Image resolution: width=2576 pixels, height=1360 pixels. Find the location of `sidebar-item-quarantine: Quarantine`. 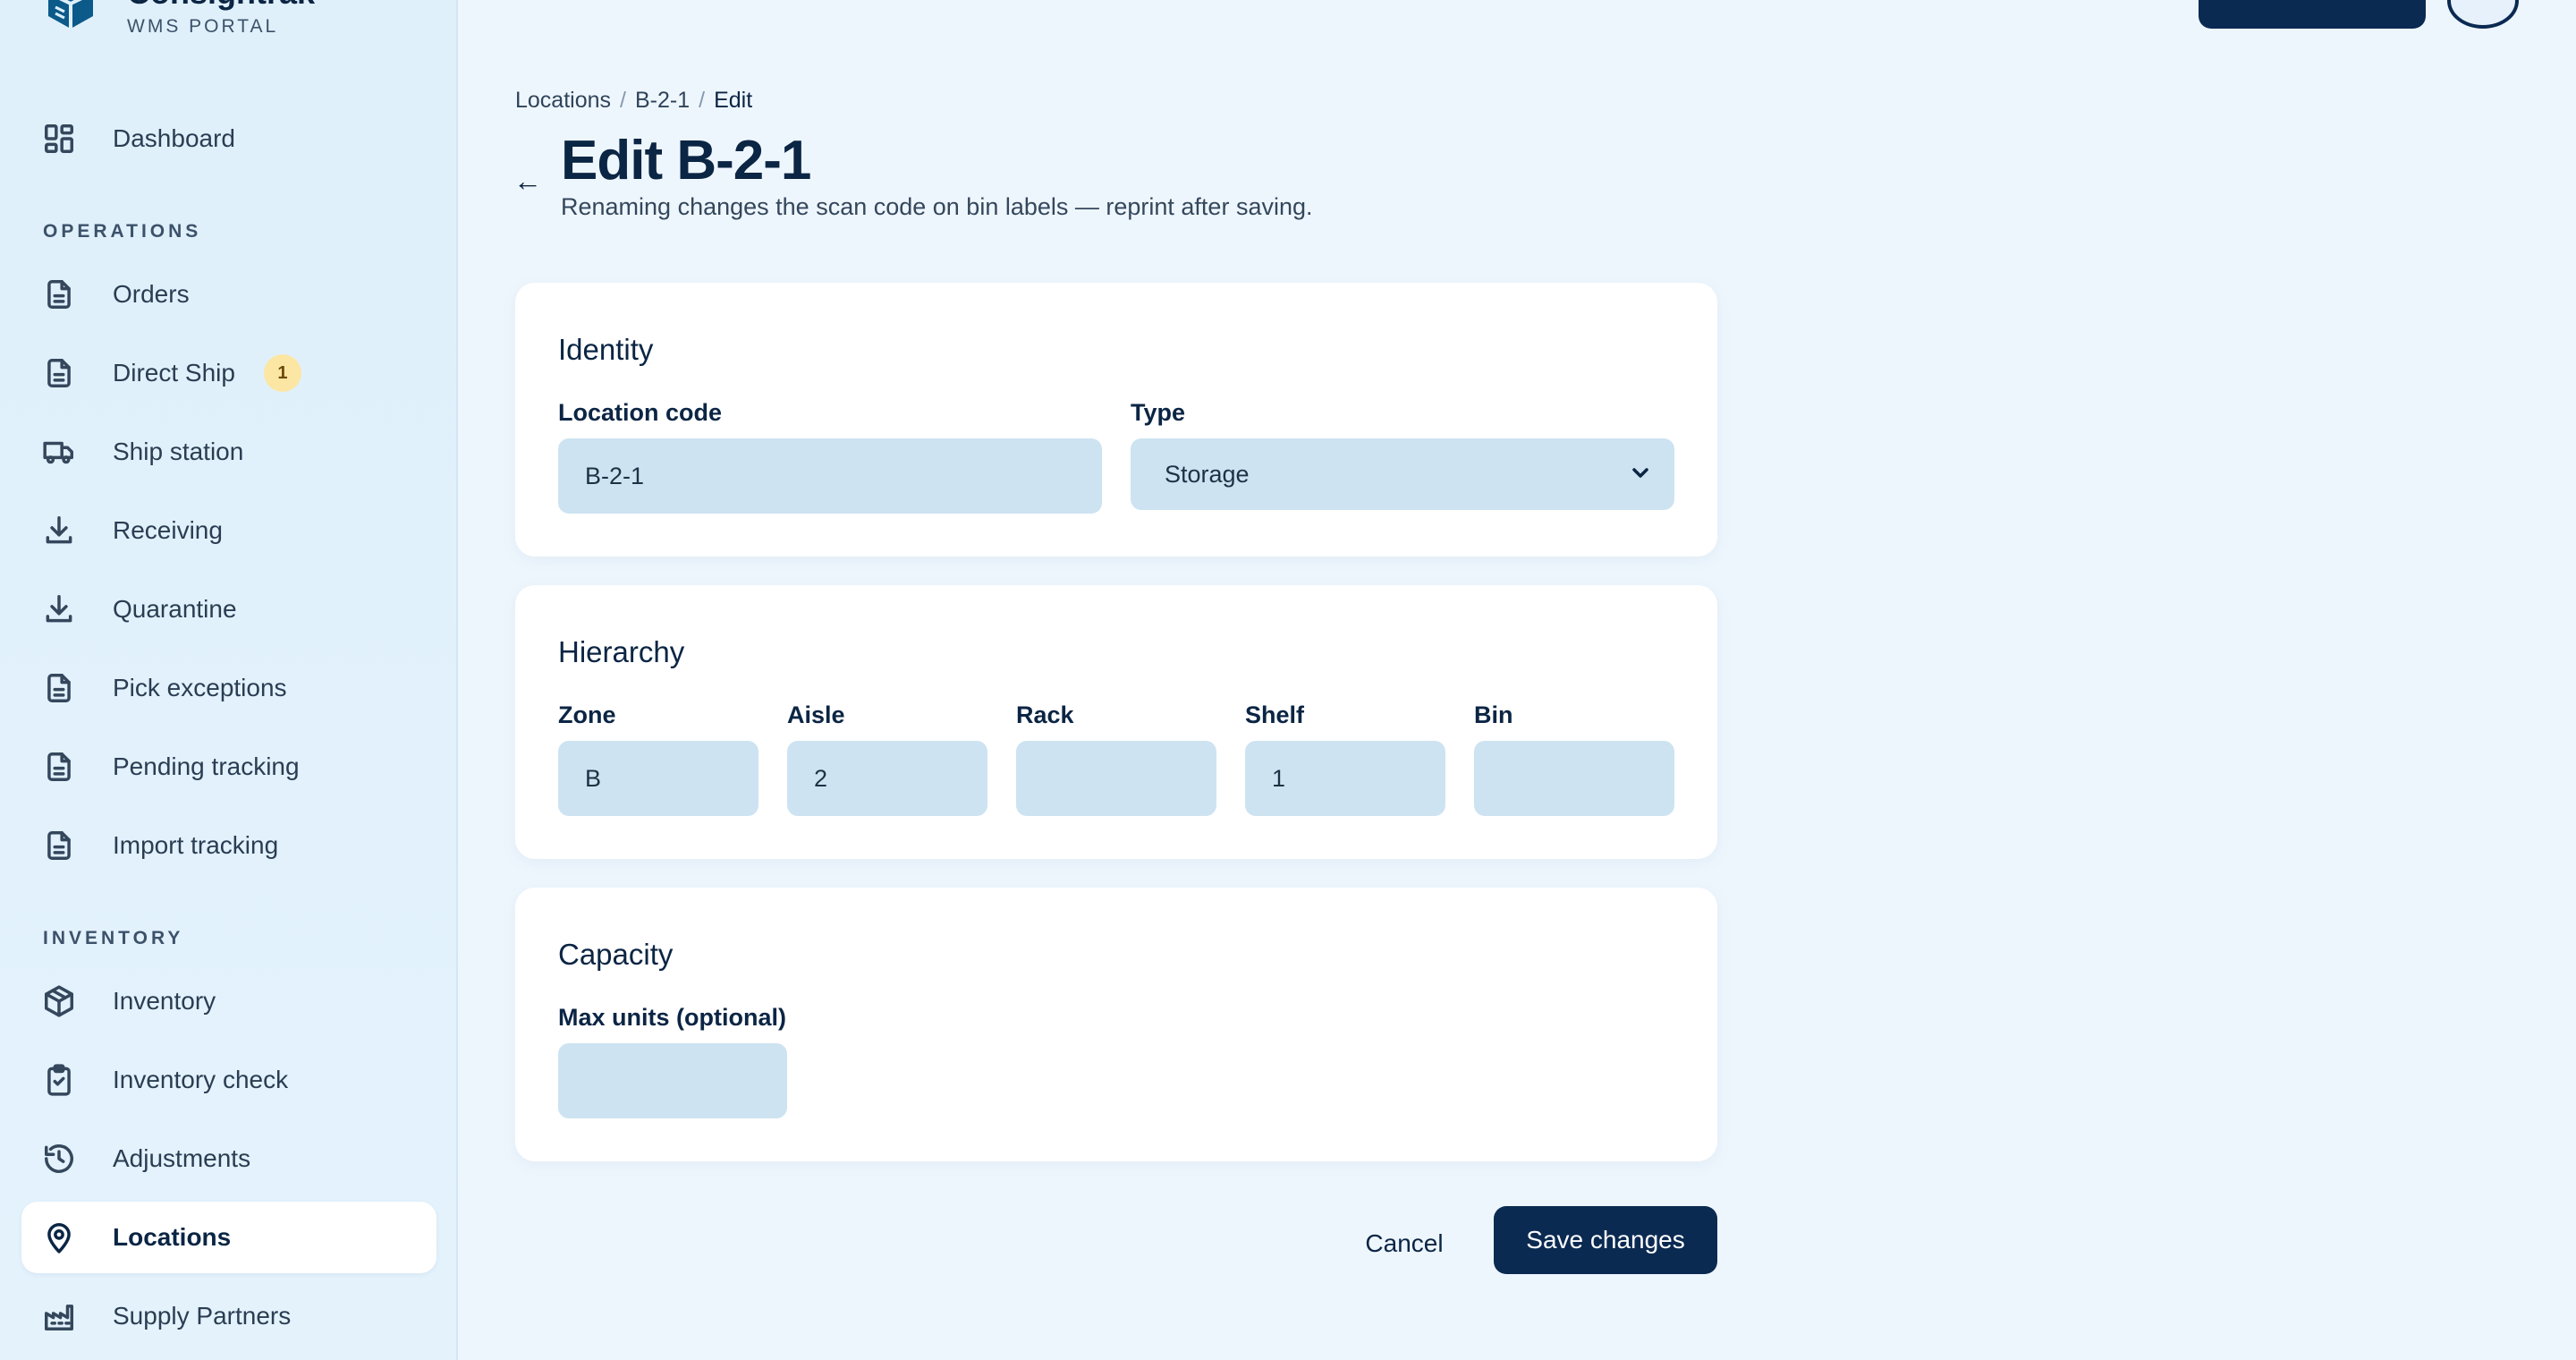

sidebar-item-quarantine: Quarantine is located at coordinates (228, 609).